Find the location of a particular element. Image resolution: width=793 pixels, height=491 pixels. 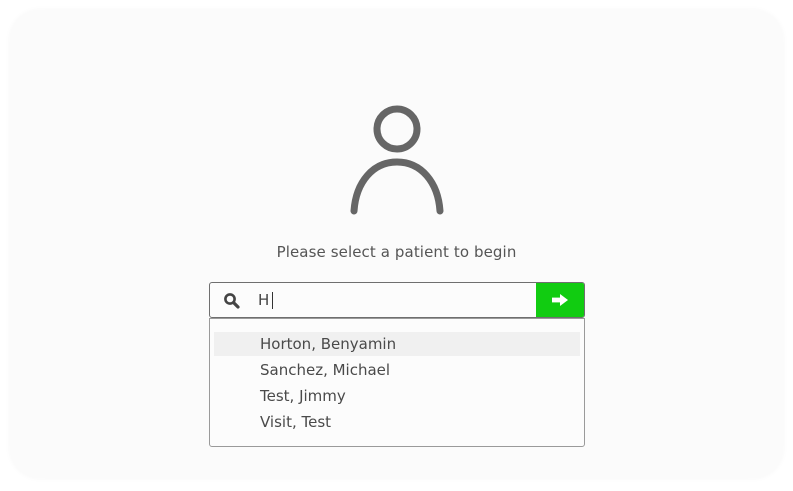

person-icon is located at coordinates (397, 161).